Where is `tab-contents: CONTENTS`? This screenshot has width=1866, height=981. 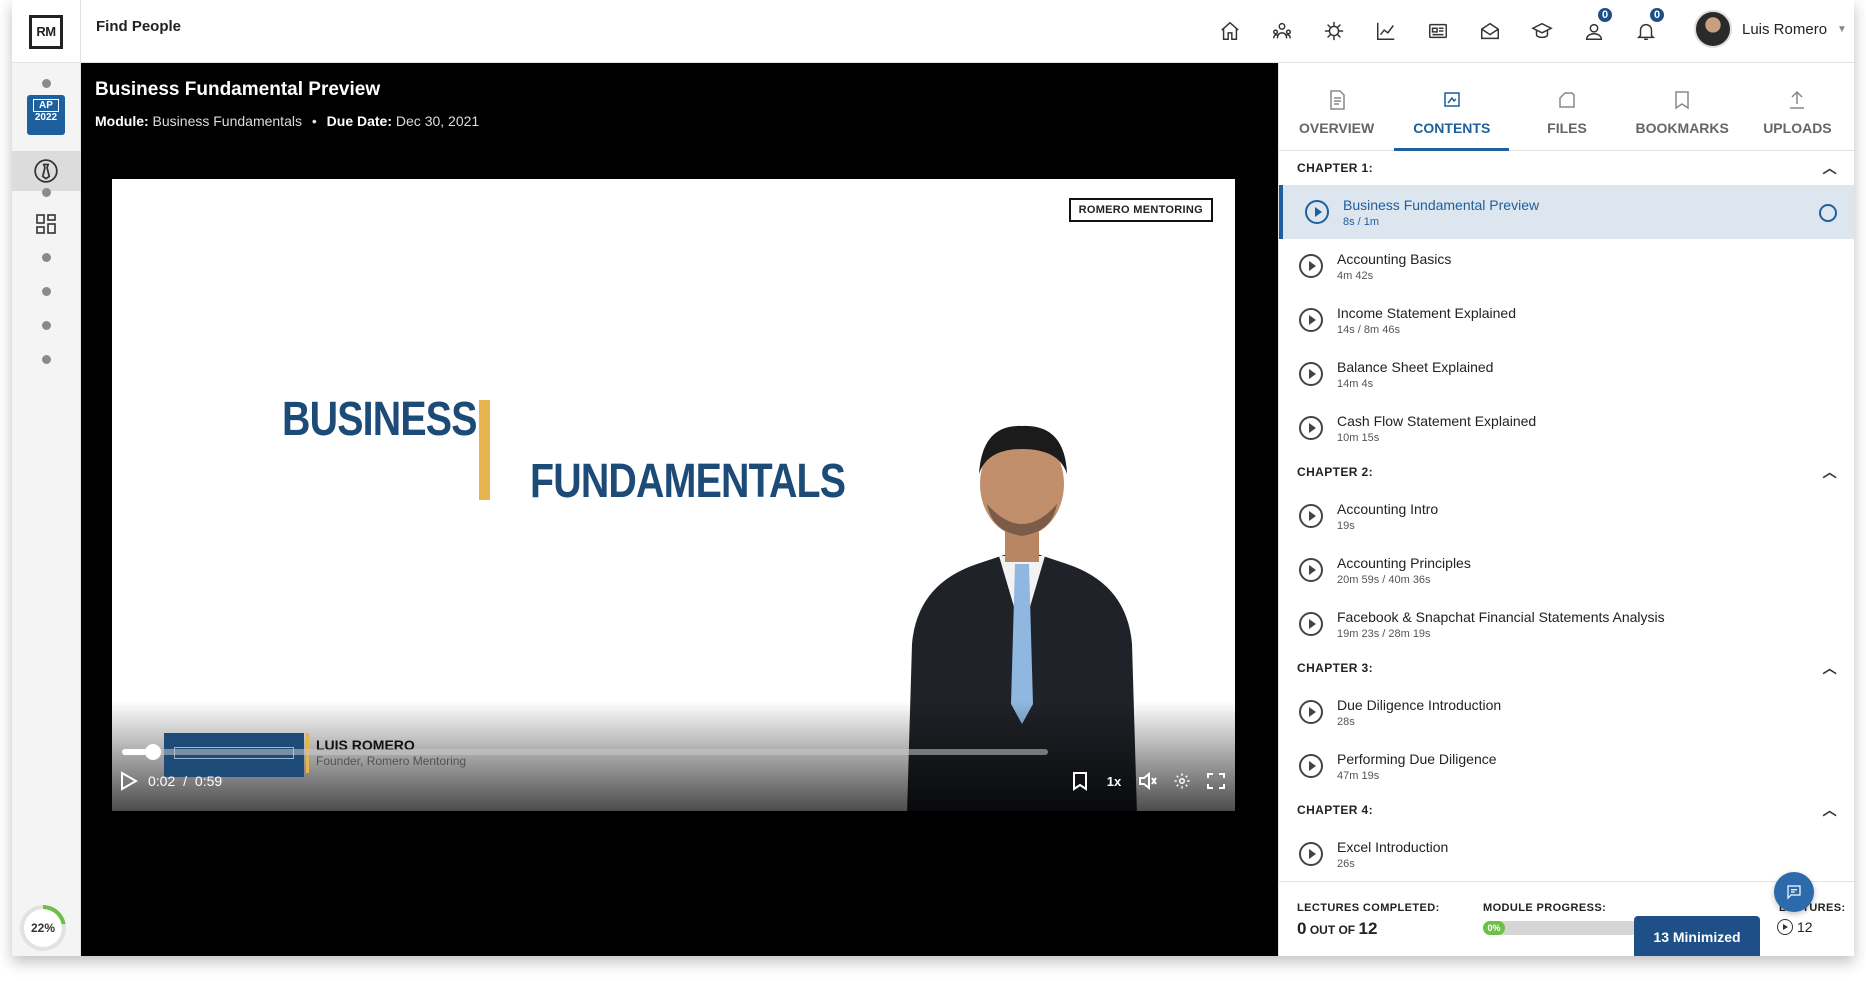
tab-contents: CONTENTS is located at coordinates (1452, 107).